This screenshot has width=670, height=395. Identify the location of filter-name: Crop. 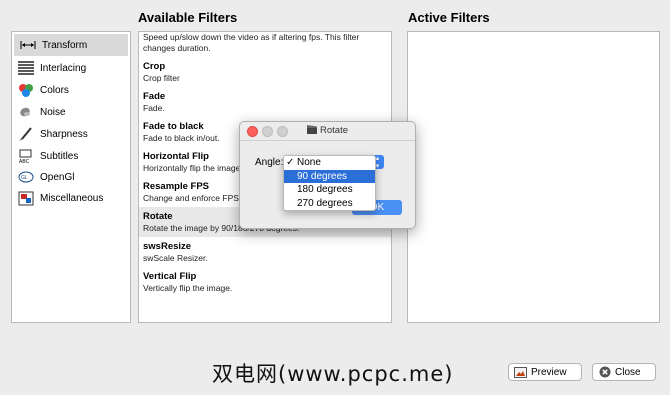
(154, 66).